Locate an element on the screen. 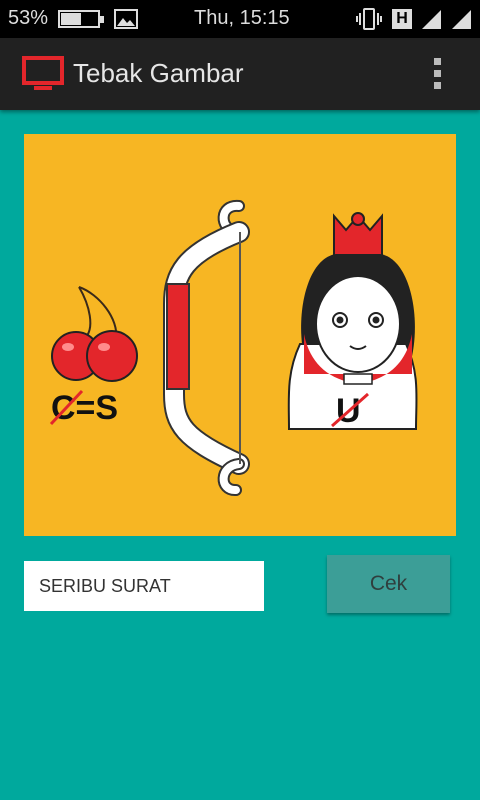  status-bar: 53% Thu, 15:15 H is located at coordinates (240, 19).